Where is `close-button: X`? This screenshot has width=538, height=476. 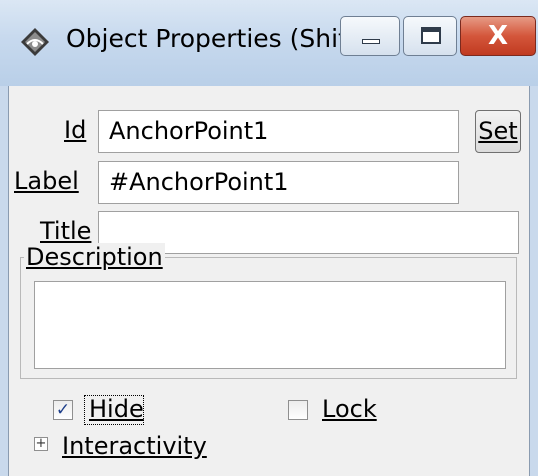
close-button: X is located at coordinates (498, 36).